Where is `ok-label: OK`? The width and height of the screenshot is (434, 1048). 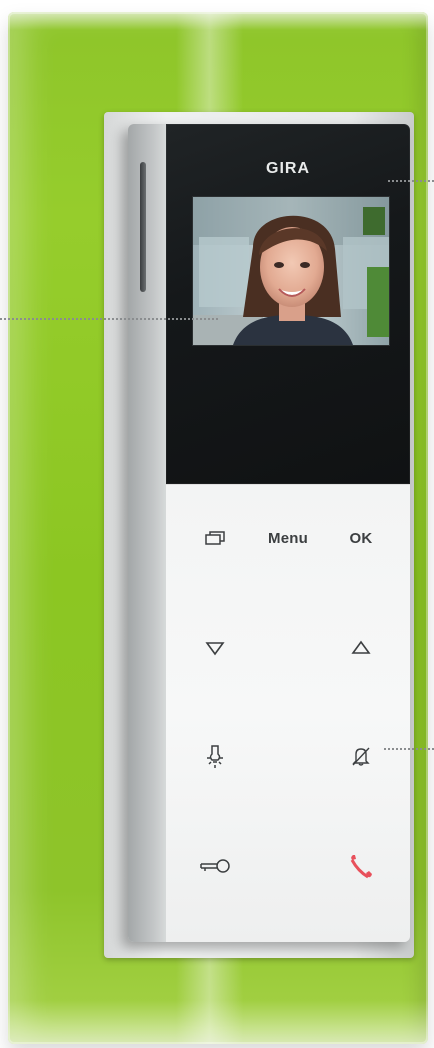
ok-label: OK is located at coordinates (361, 538).